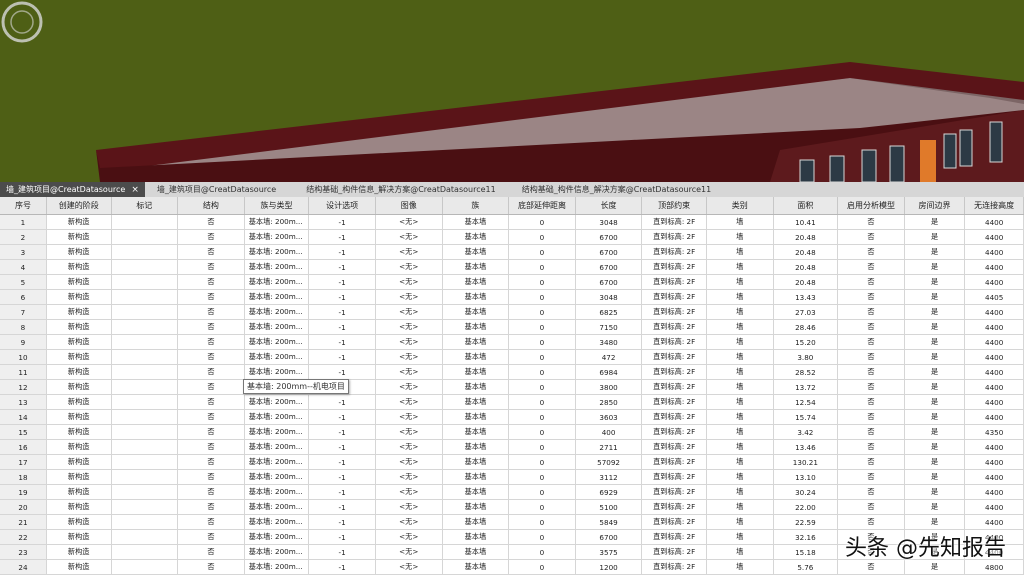 This screenshot has height=576, width=1024. What do you see at coordinates (135, 190) in the screenshot?
I see `close-icon: ×` at bounding box center [135, 190].